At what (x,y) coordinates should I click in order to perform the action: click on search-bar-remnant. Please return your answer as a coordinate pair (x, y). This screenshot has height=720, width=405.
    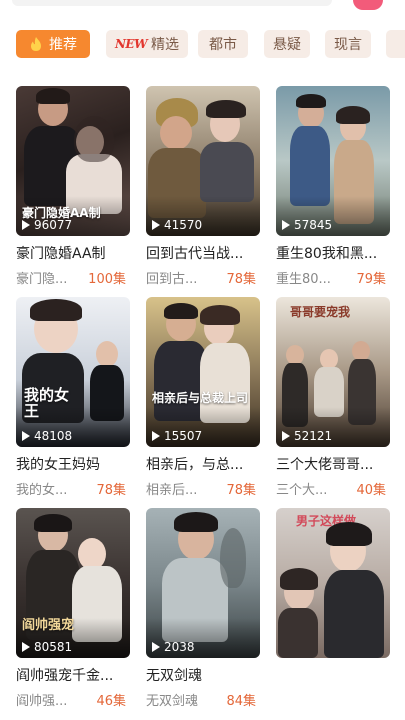
    Looking at the image, I should click on (172, 3).